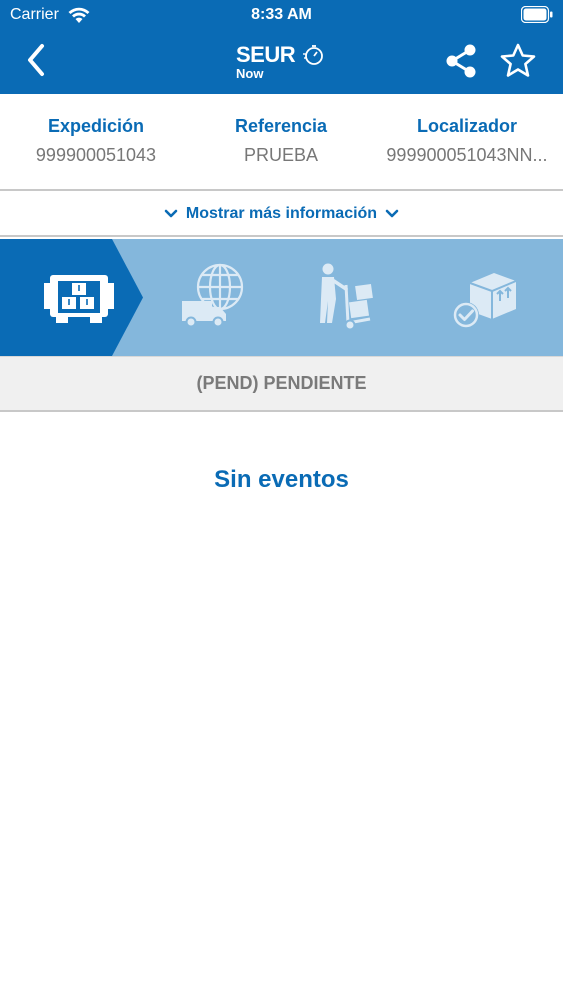 The image size is (563, 1000). What do you see at coordinates (281, 479) in the screenshot?
I see `no-events-message: Sin eventos` at bounding box center [281, 479].